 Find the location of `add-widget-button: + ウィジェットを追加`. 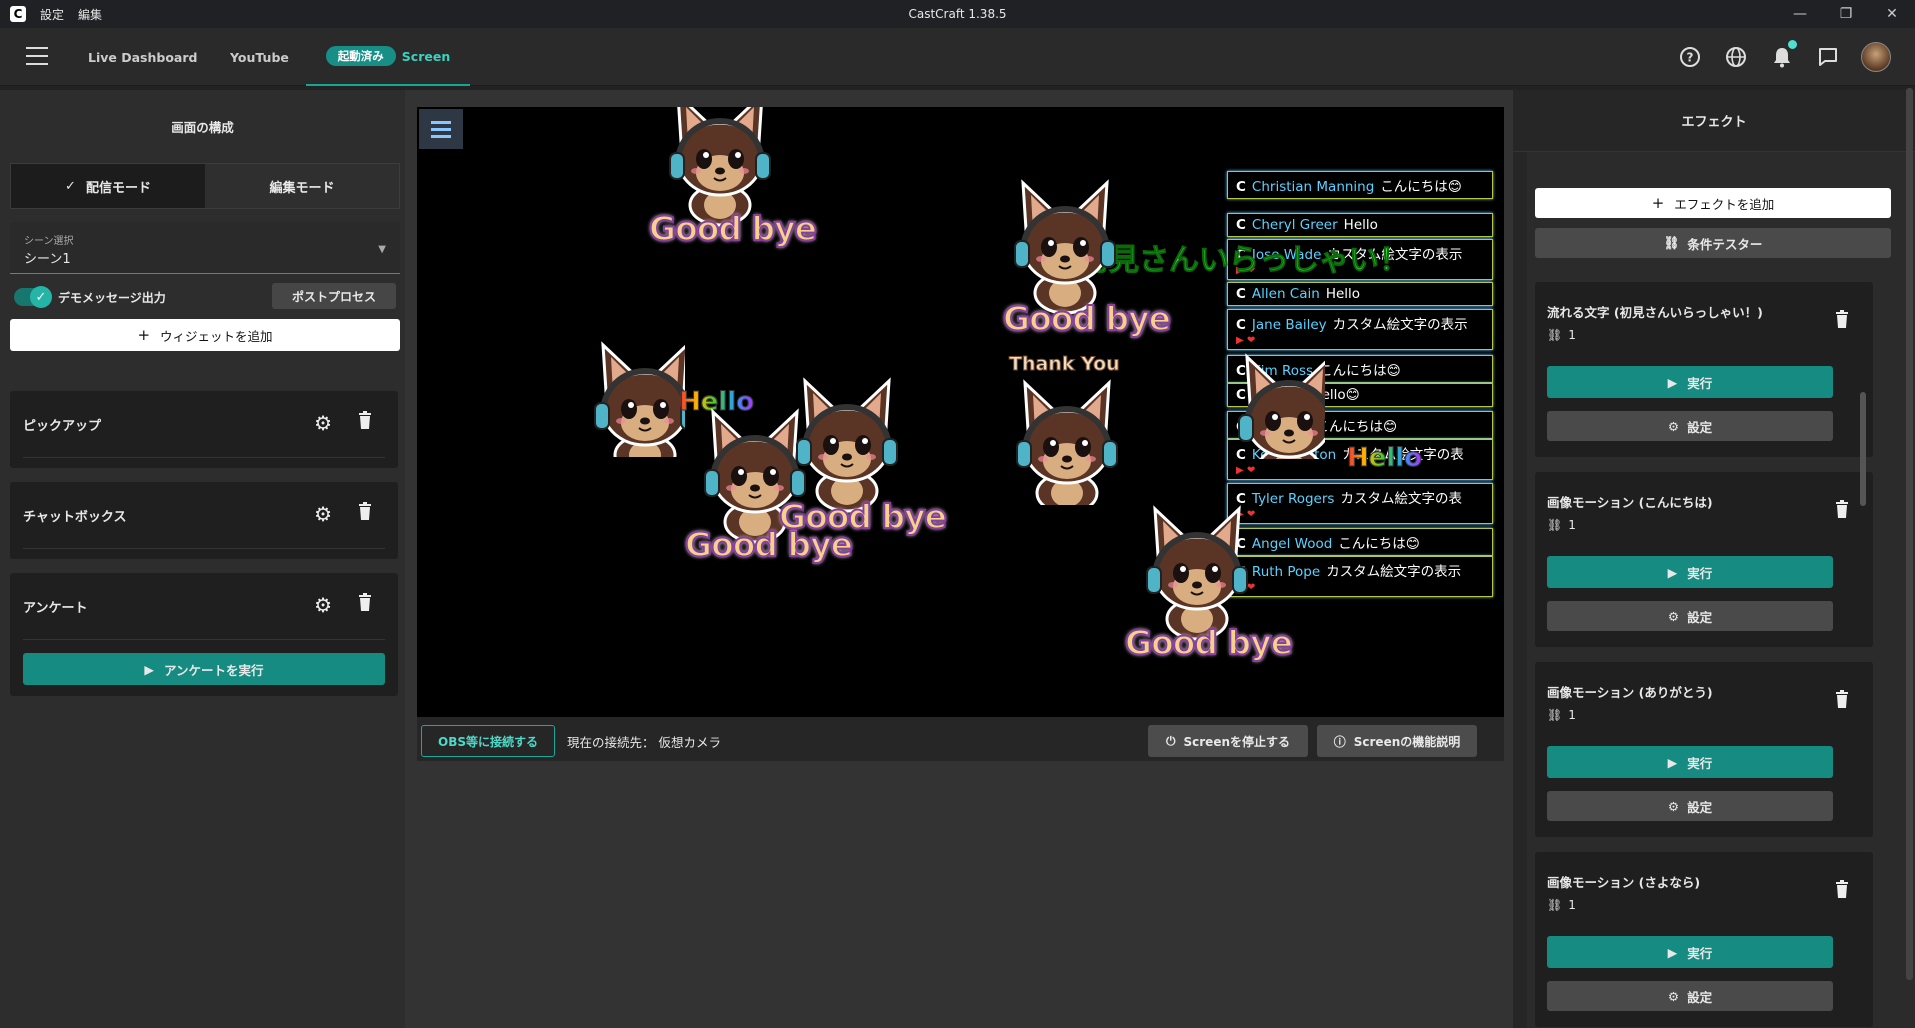

add-widget-button: + ウィジェットを追加 is located at coordinates (205, 335).